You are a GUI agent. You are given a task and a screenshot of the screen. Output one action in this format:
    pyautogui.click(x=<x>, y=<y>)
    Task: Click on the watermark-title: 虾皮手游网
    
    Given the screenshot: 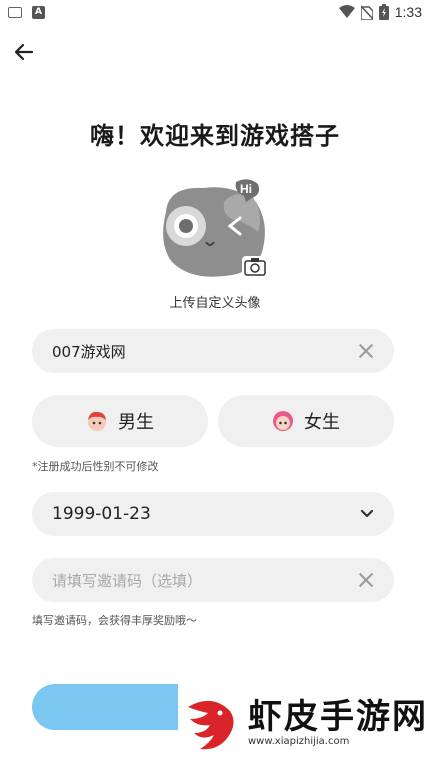 What is the action you would take?
    pyautogui.click(x=338, y=717)
    